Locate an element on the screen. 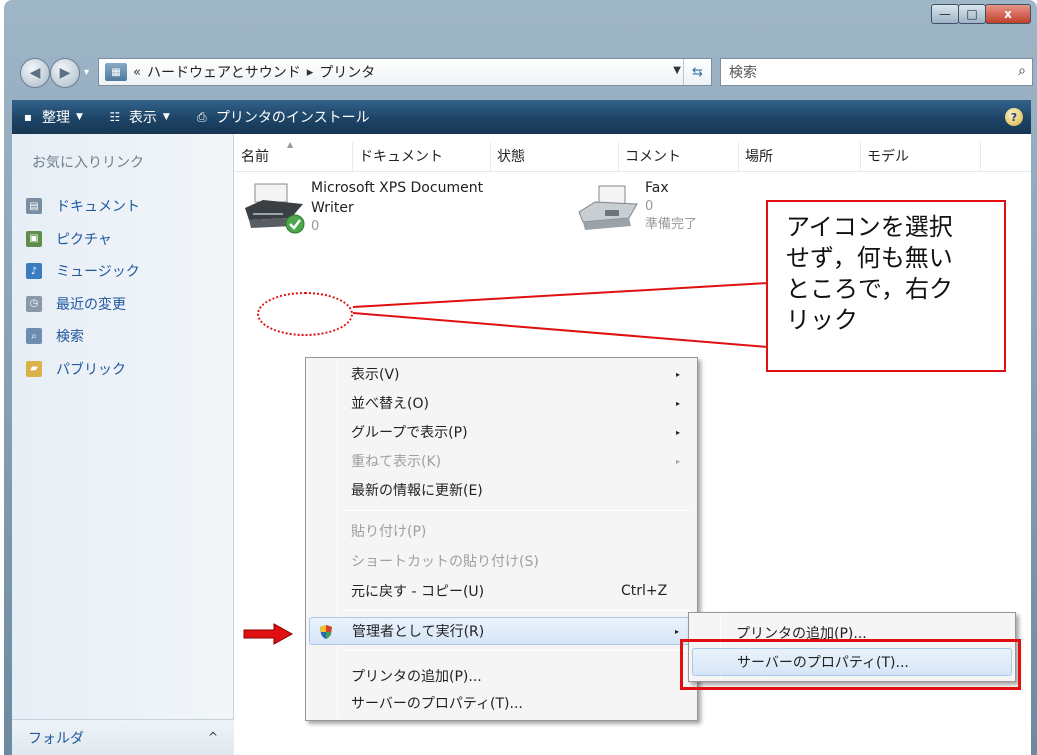 Image resolution: width=1037 pixels, height=755 pixels. sidebar-item-public: ▰ パブリック is located at coordinates (83, 369).